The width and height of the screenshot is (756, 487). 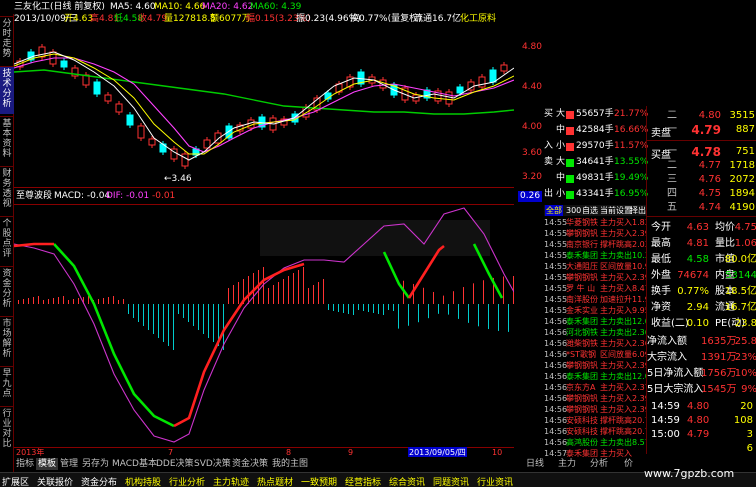 I want to click on alert-volume: 20.75/, so click(x=639, y=420).